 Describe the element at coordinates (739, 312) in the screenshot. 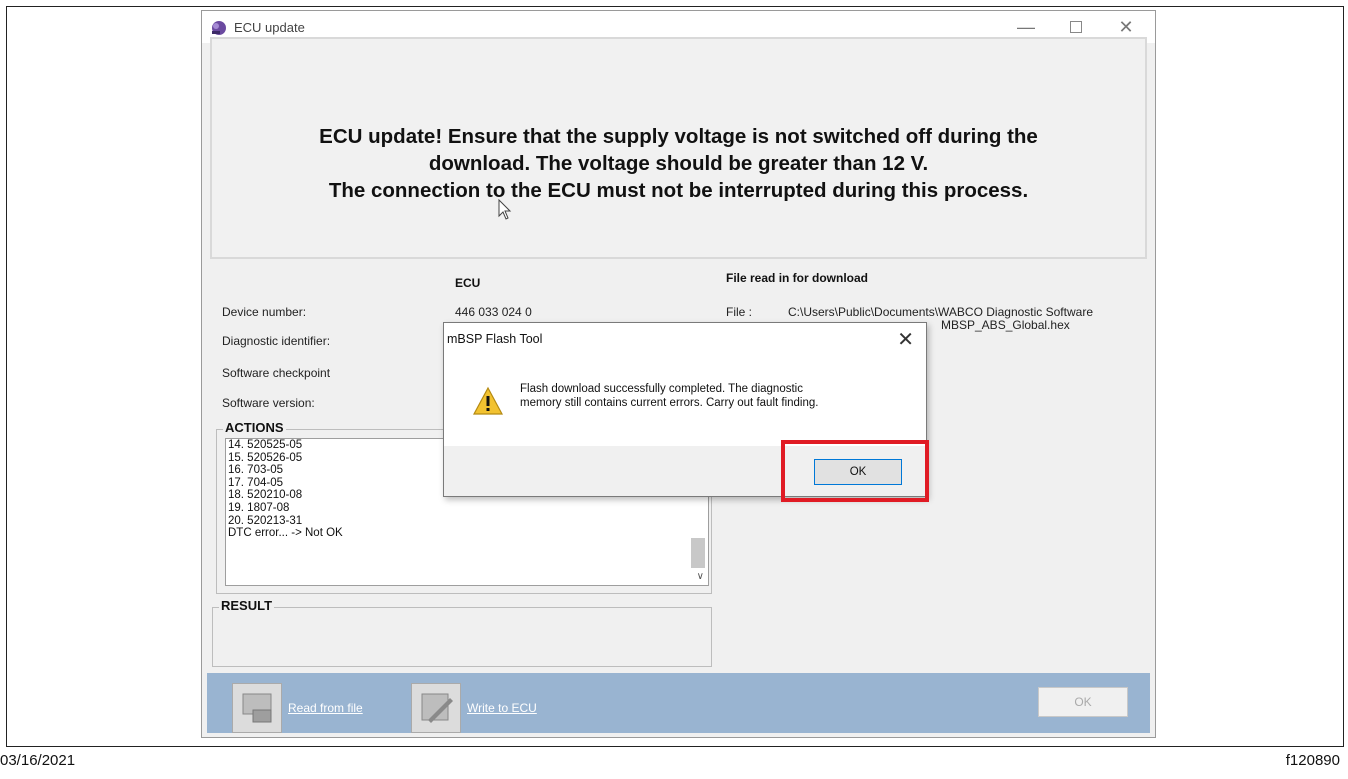

I see `file-label: File :` at that location.